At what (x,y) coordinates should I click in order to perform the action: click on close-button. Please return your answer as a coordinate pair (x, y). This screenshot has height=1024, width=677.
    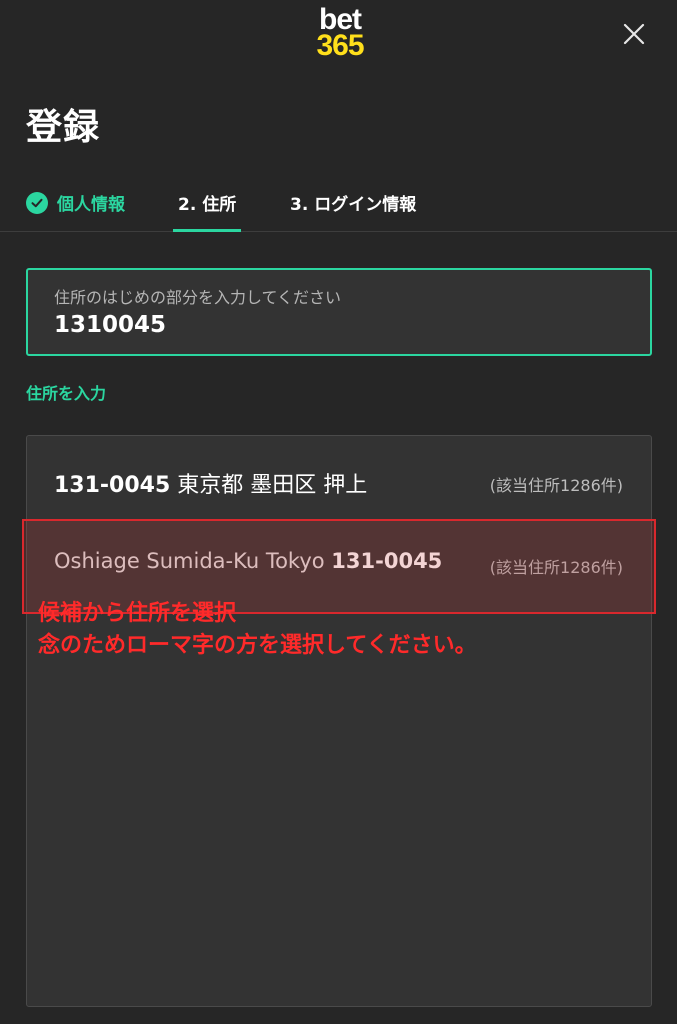
    Looking at the image, I should click on (634, 34).